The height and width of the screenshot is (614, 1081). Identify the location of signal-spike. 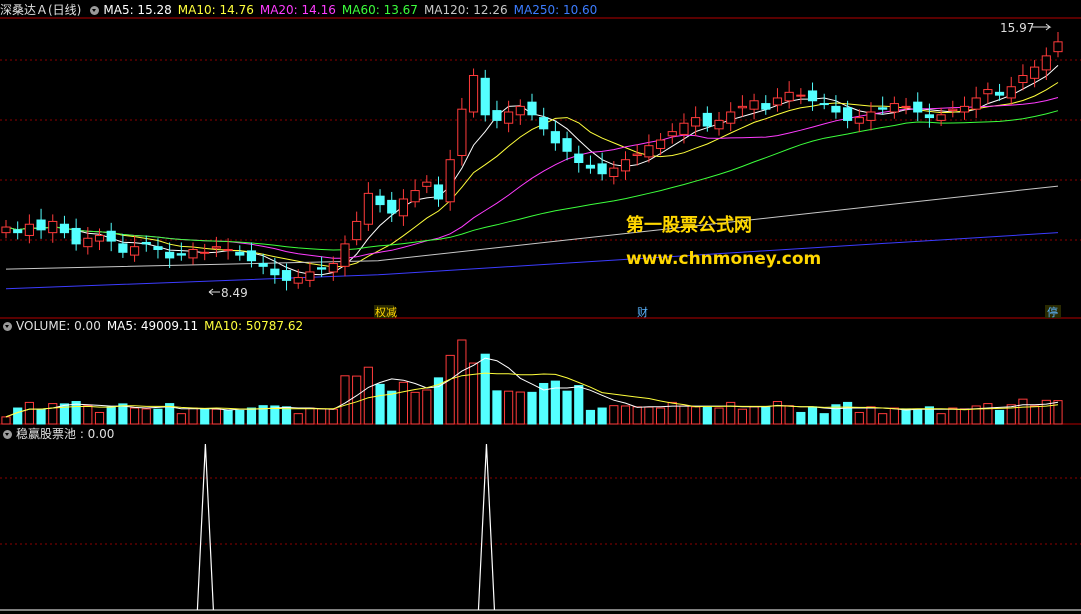
(205, 527).